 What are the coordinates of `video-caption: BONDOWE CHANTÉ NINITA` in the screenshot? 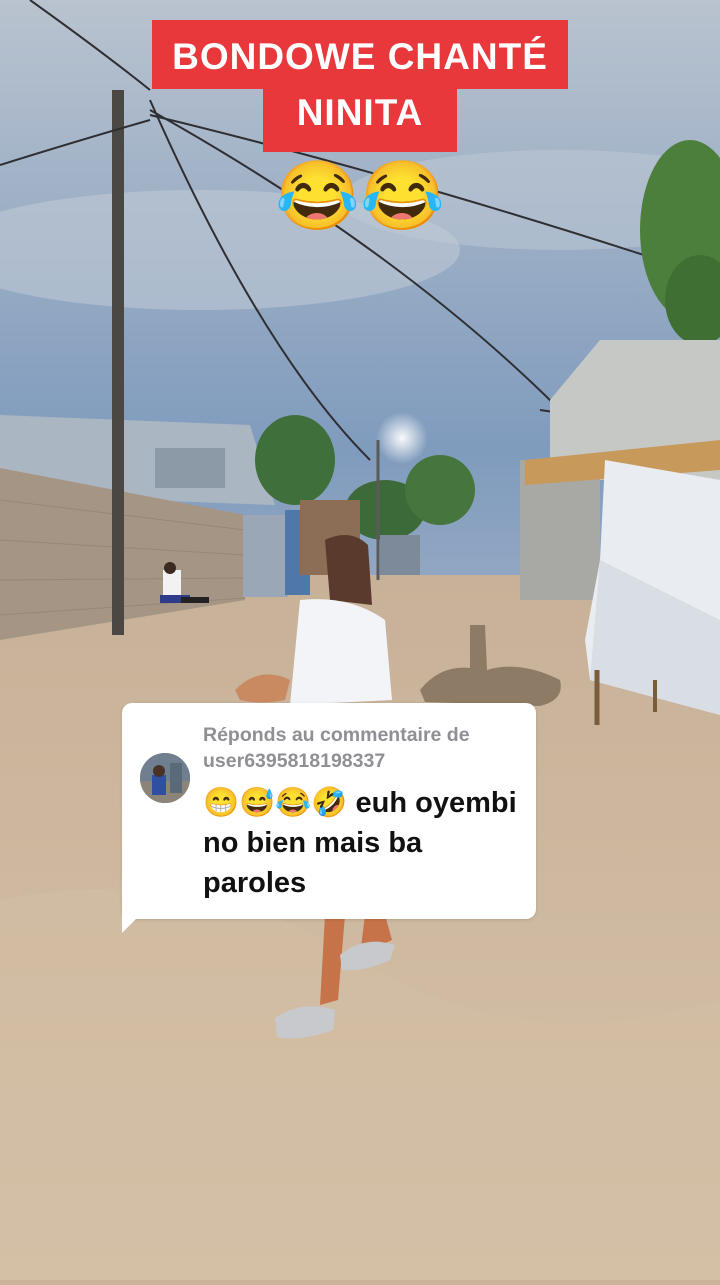 It's located at (360, 86).